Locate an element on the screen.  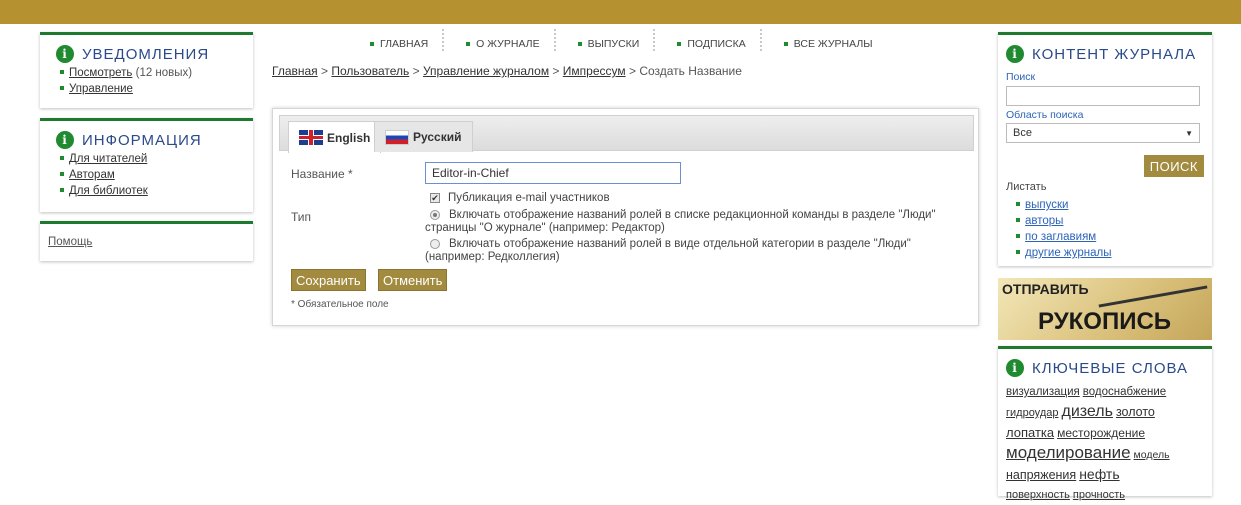
keyword-link: водоснабжение is located at coordinates (1124, 392).